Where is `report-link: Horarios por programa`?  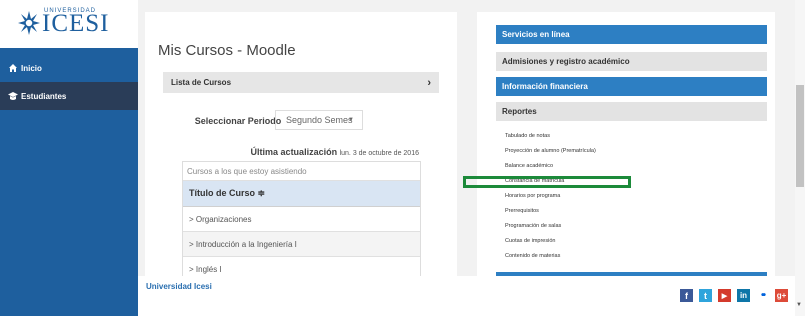 report-link: Horarios por programa is located at coordinates (550, 196).